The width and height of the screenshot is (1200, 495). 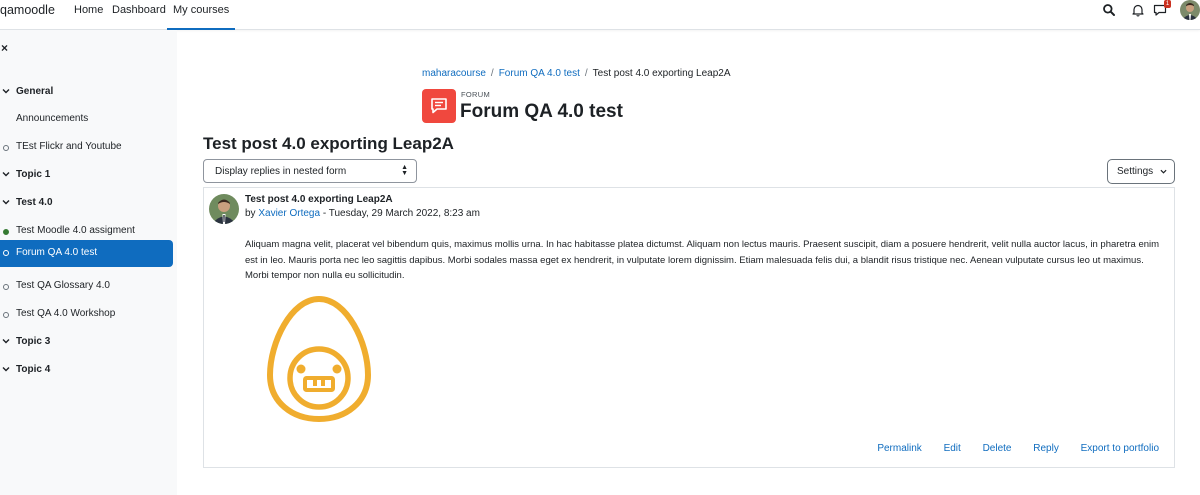 What do you see at coordinates (1138, 10) in the screenshot?
I see `bell-icon` at bounding box center [1138, 10].